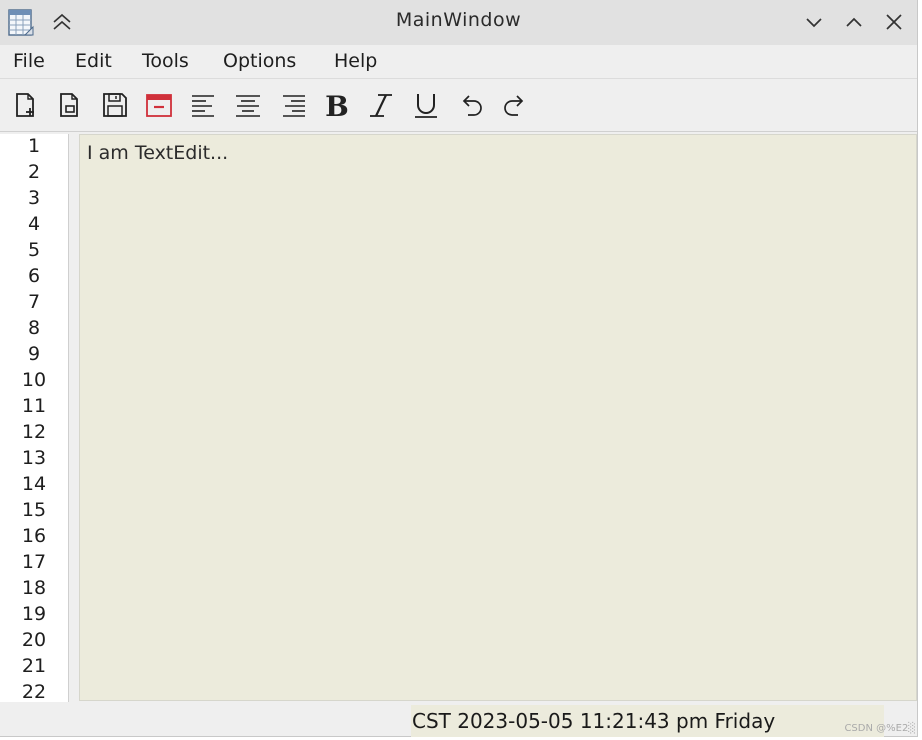  Describe the element at coordinates (34, 380) in the screenshot. I see `line-number: 10` at that location.